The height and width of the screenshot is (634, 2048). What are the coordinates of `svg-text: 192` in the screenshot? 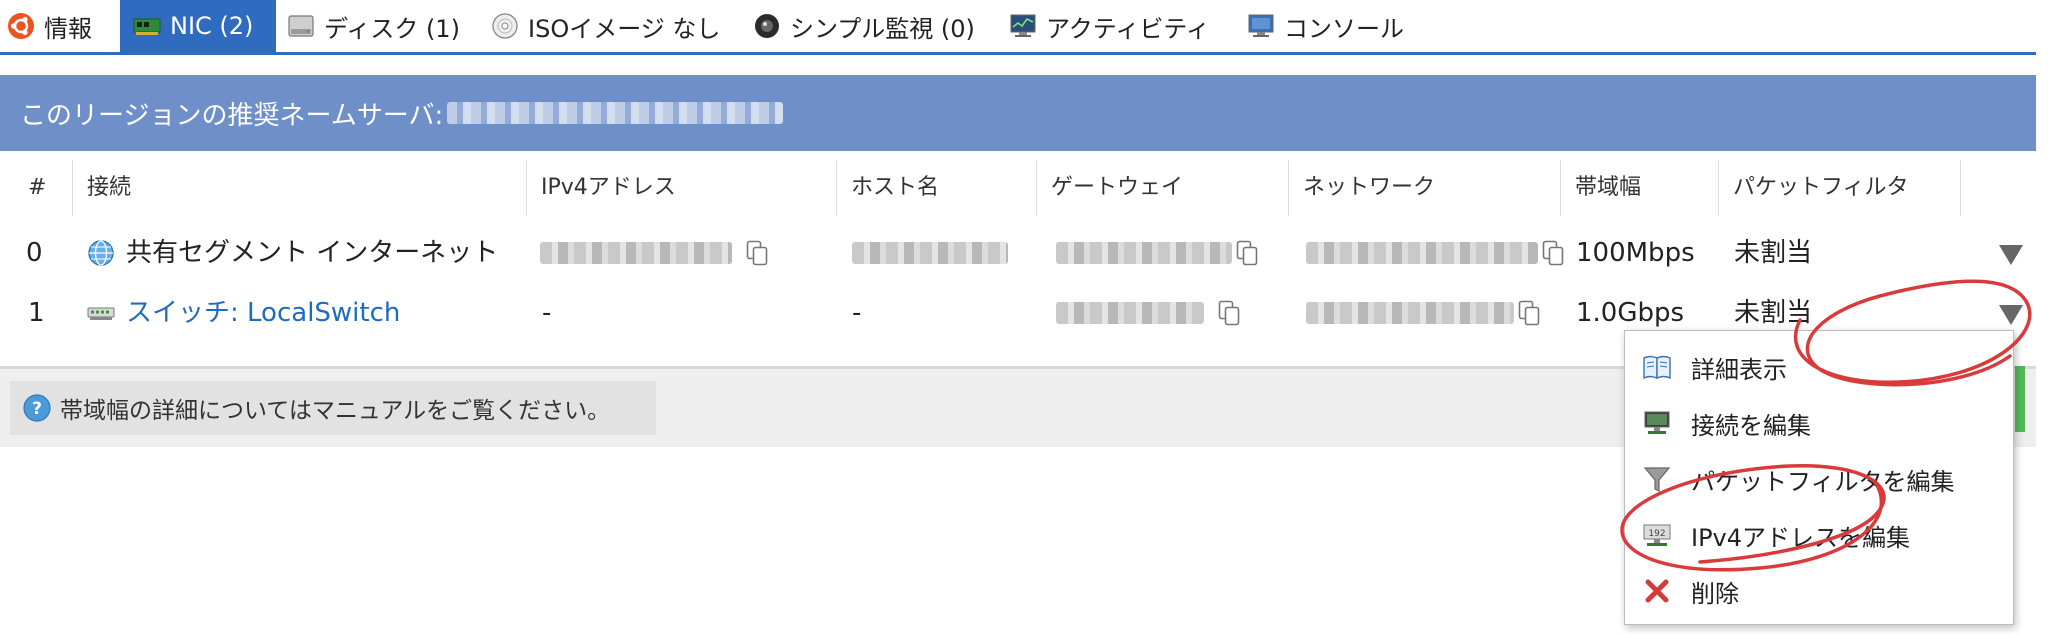 It's located at (1656, 534).